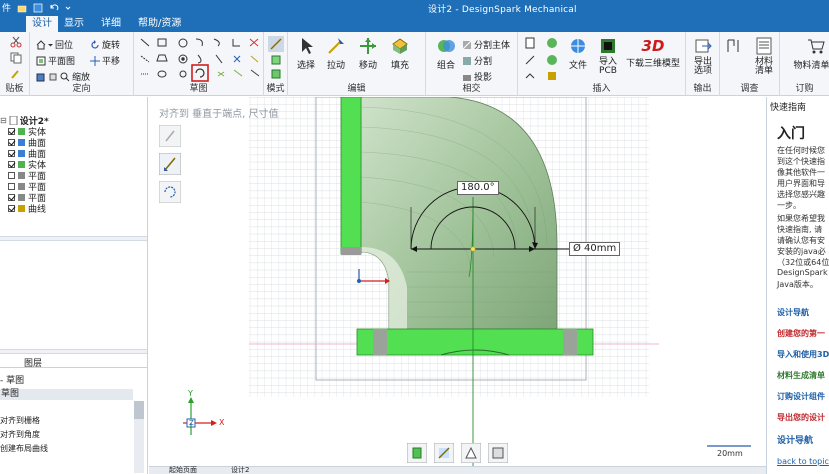 This screenshot has width=829, height=474. Describe the element at coordinates (544, 59) in the screenshot. I see `insert-shapes-icons` at that location.